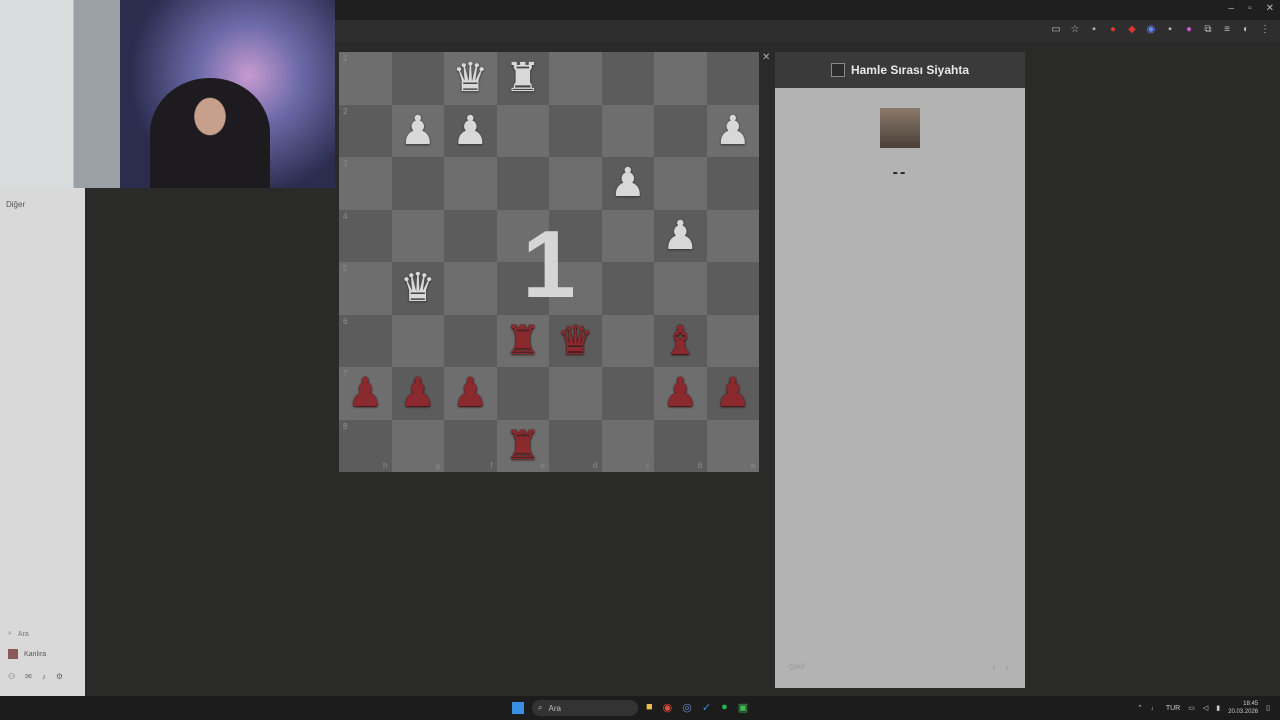 The height and width of the screenshot is (720, 1280). I want to click on taskbar-search: ⌕ Ara, so click(585, 708).